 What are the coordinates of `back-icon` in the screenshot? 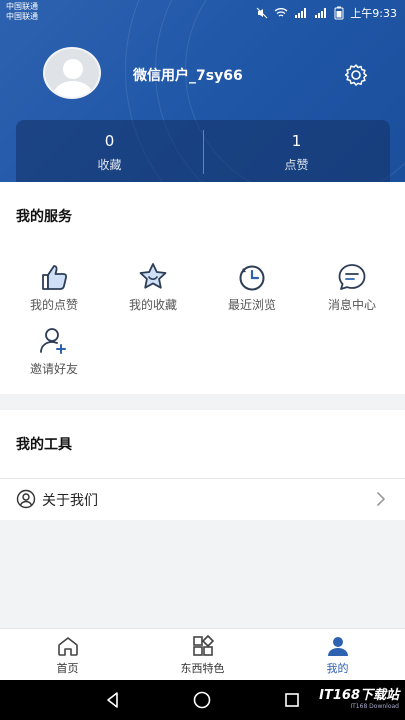 It's located at (113, 700).